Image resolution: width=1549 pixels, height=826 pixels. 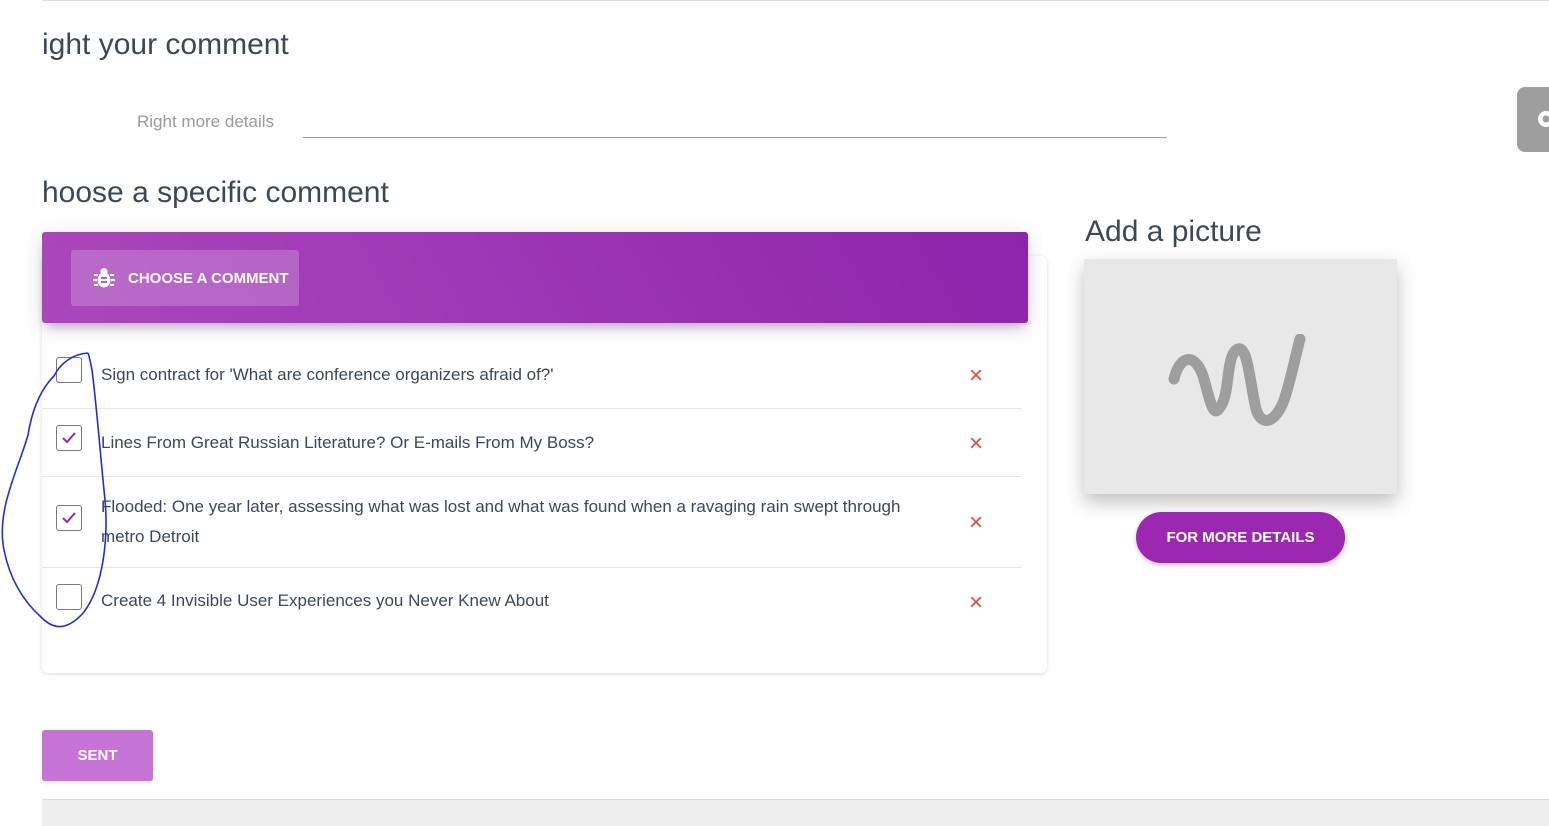 What do you see at coordinates (21, 413) in the screenshot?
I see `page-left-margin` at bounding box center [21, 413].